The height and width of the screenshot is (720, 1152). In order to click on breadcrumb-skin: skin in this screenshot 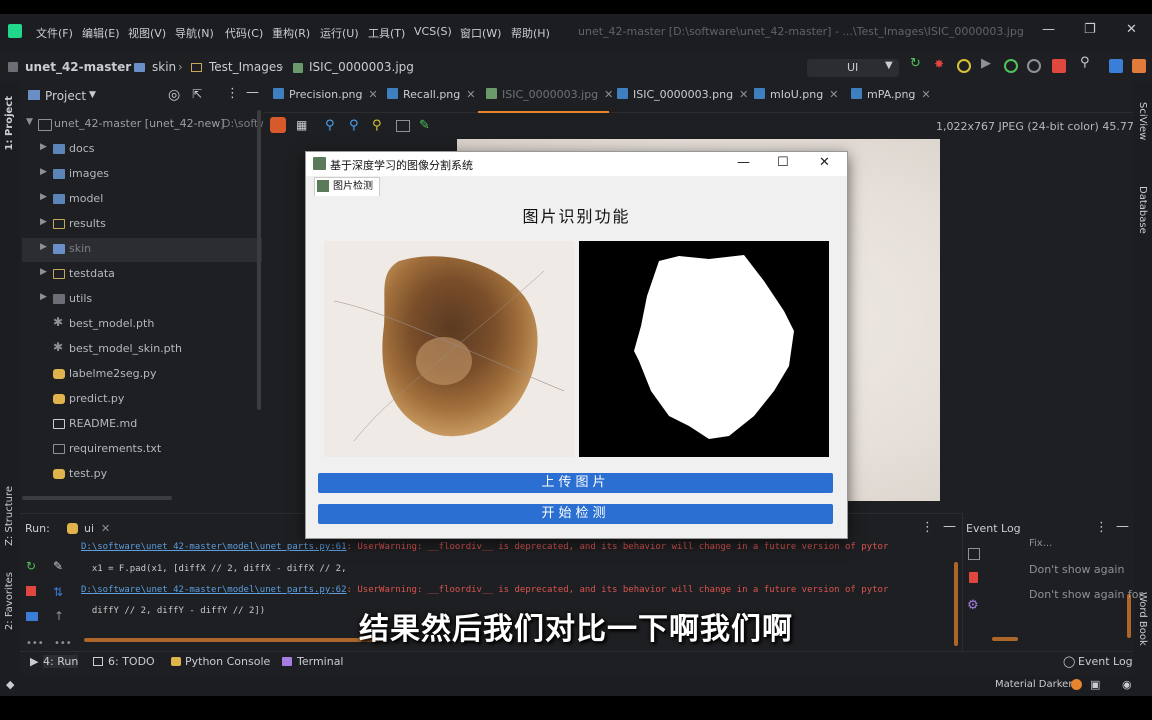, I will do `click(164, 67)`.